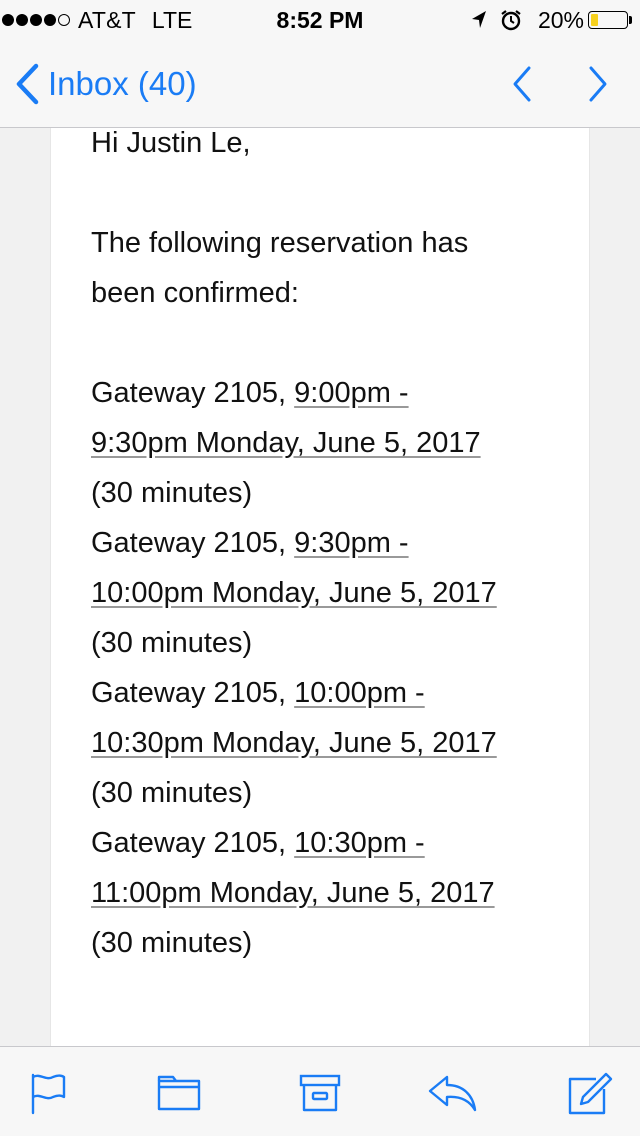  What do you see at coordinates (293, 893) in the screenshot?
I see `reservation-time-link: 11:00pm Monday, June 5, 2017` at bounding box center [293, 893].